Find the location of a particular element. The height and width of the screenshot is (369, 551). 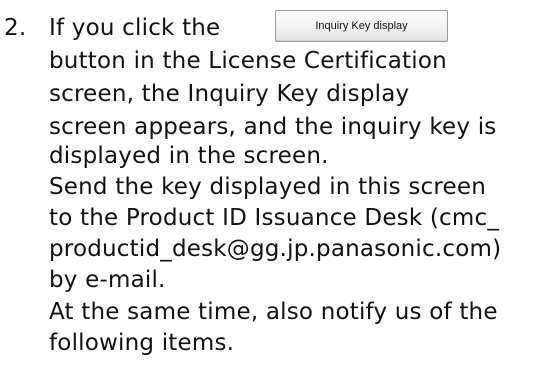

step-line: screen, the Inquiry Key display is located at coordinates (229, 94).